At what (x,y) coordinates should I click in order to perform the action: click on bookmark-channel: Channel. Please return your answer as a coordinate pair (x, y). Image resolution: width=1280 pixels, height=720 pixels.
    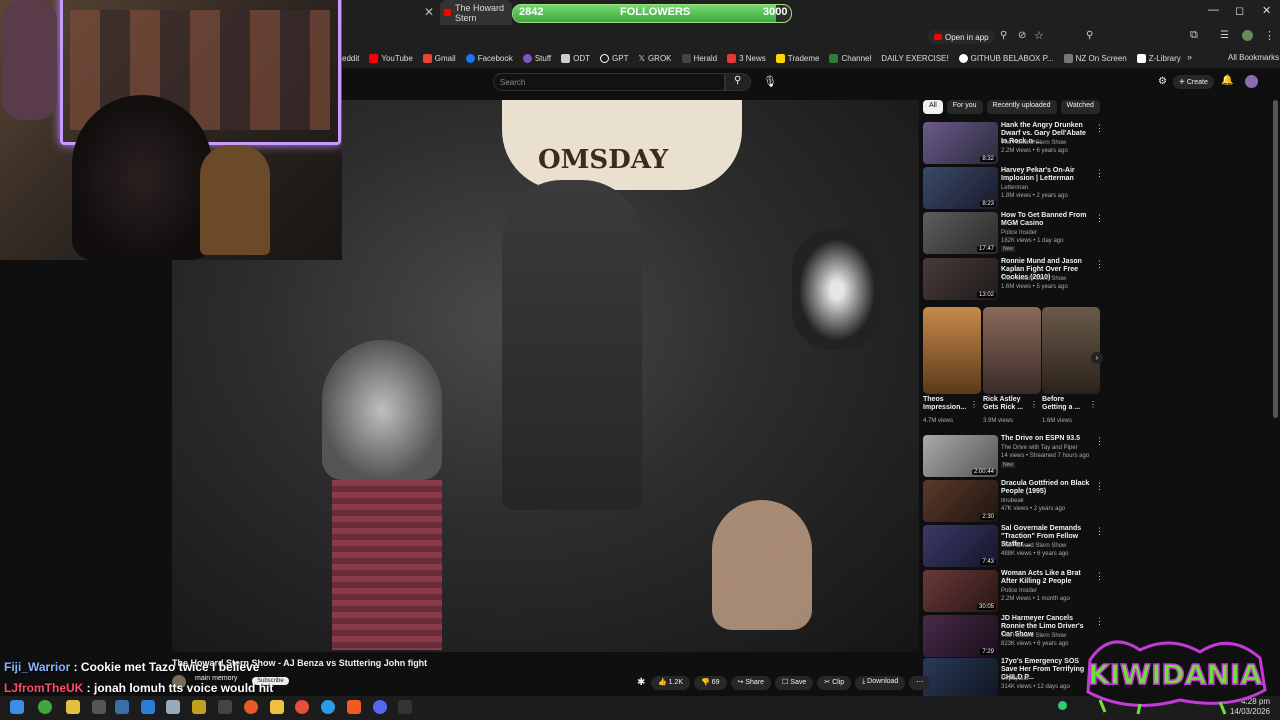
    Looking at the image, I should click on (850, 58).